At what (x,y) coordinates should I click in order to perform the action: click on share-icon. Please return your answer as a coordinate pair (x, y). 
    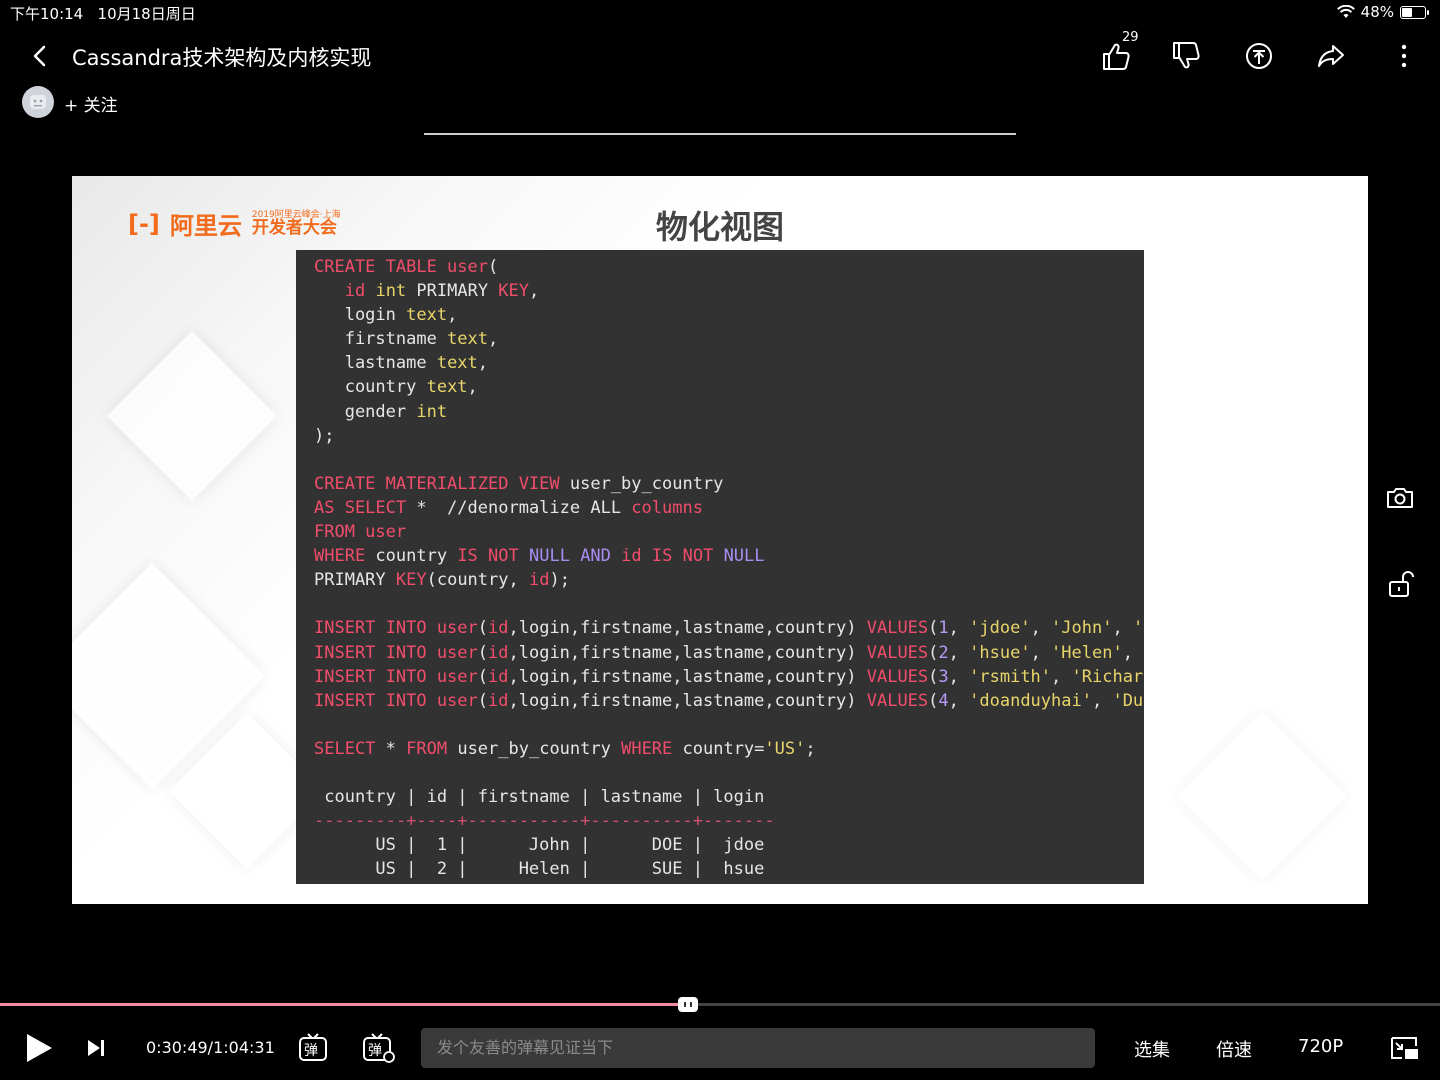
    Looking at the image, I should click on (1331, 56).